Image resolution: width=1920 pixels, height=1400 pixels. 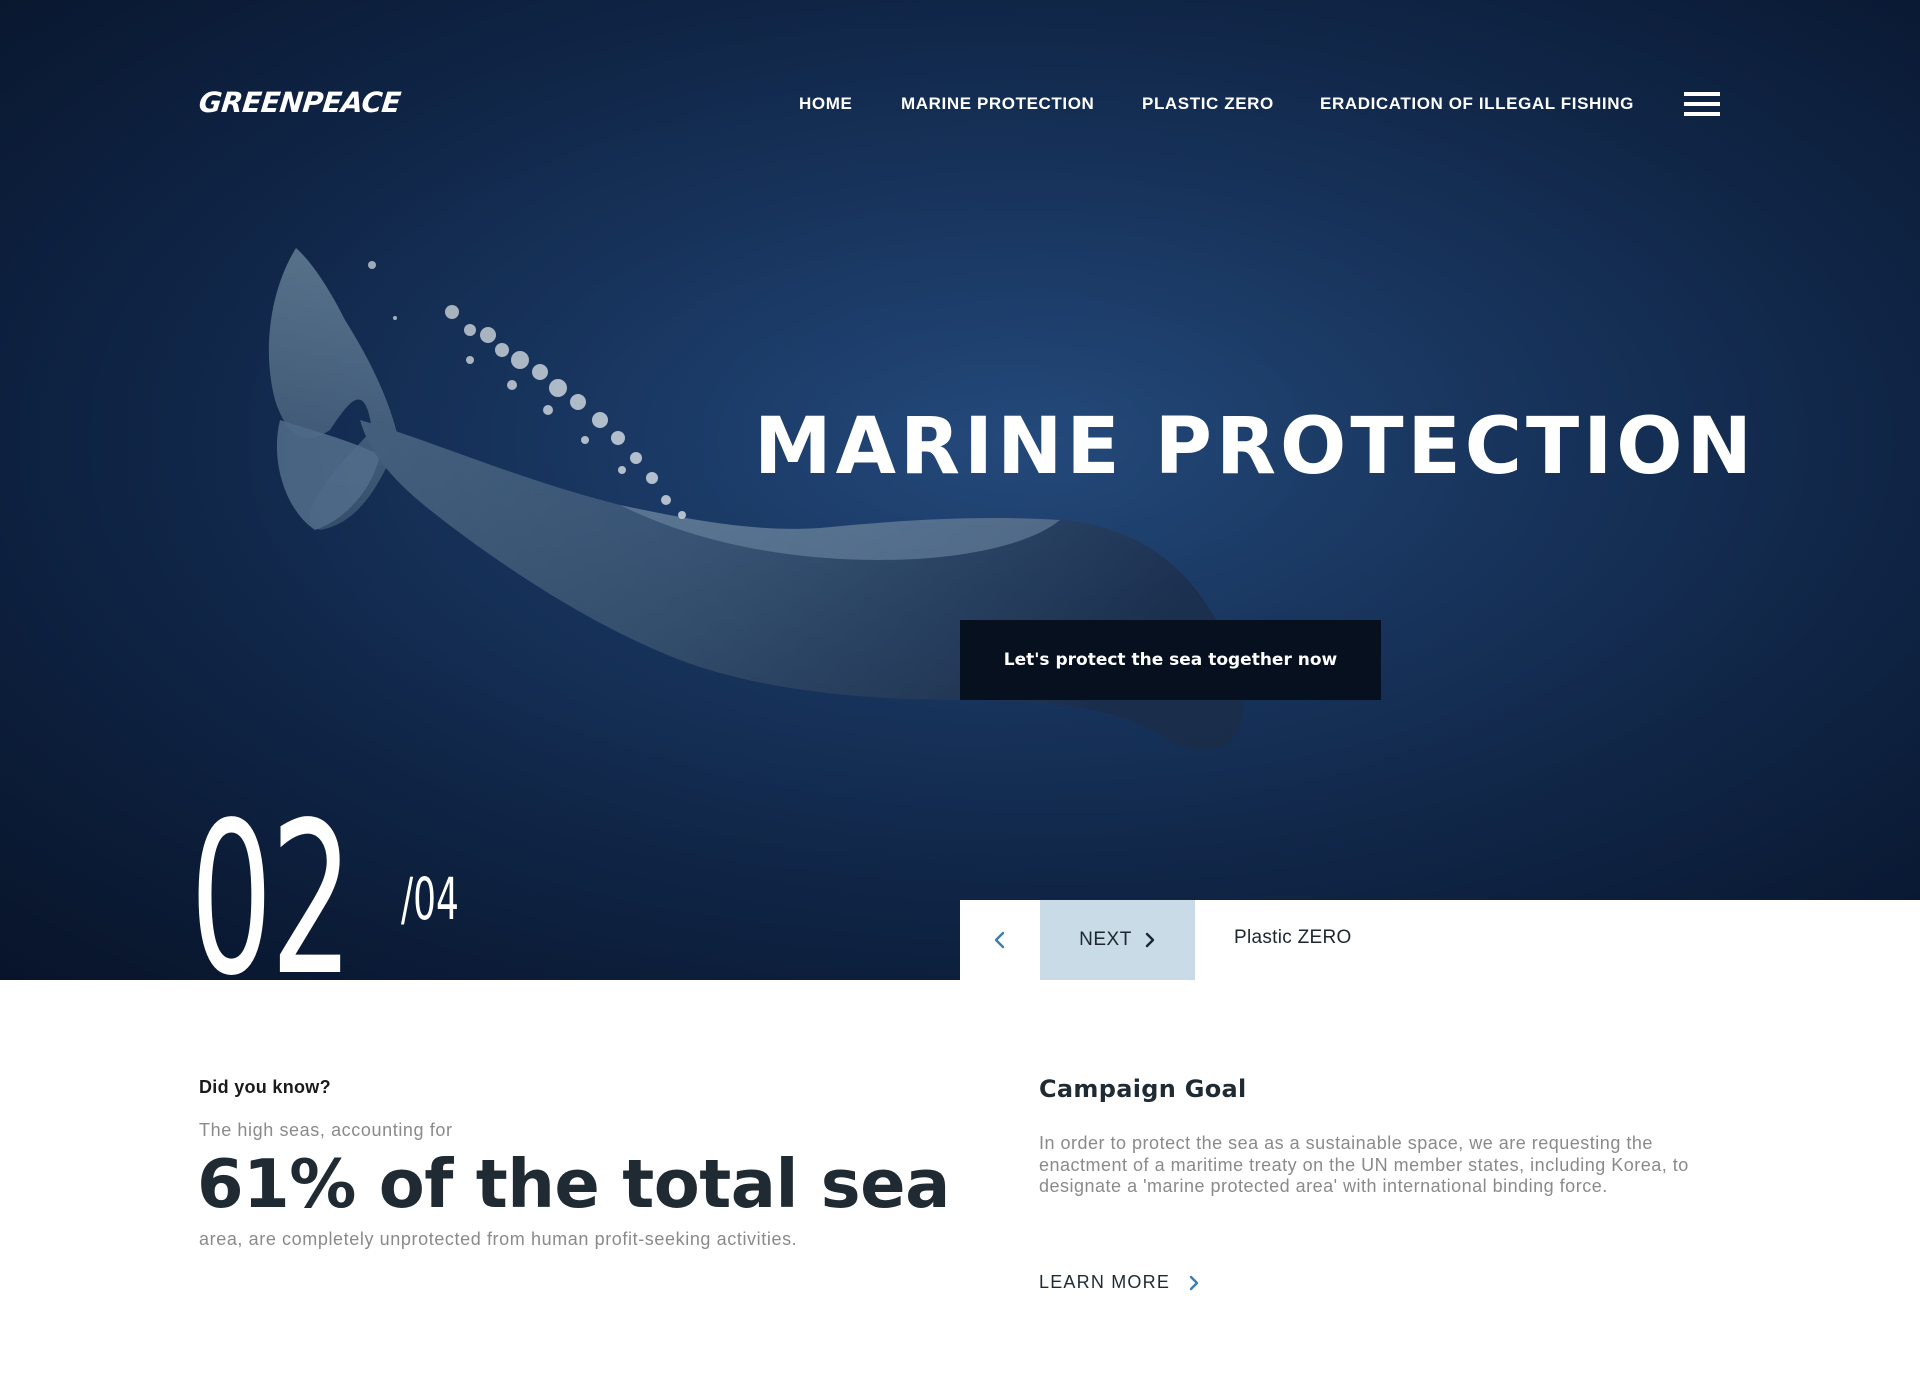 What do you see at coordinates (573, 1184) in the screenshot?
I see `fact-statistic: 61% of the total sea` at bounding box center [573, 1184].